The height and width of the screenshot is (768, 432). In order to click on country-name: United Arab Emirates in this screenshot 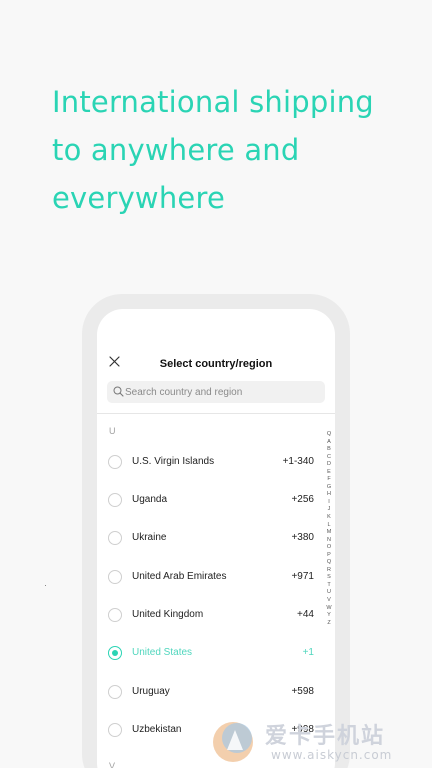, I will do `click(179, 576)`.